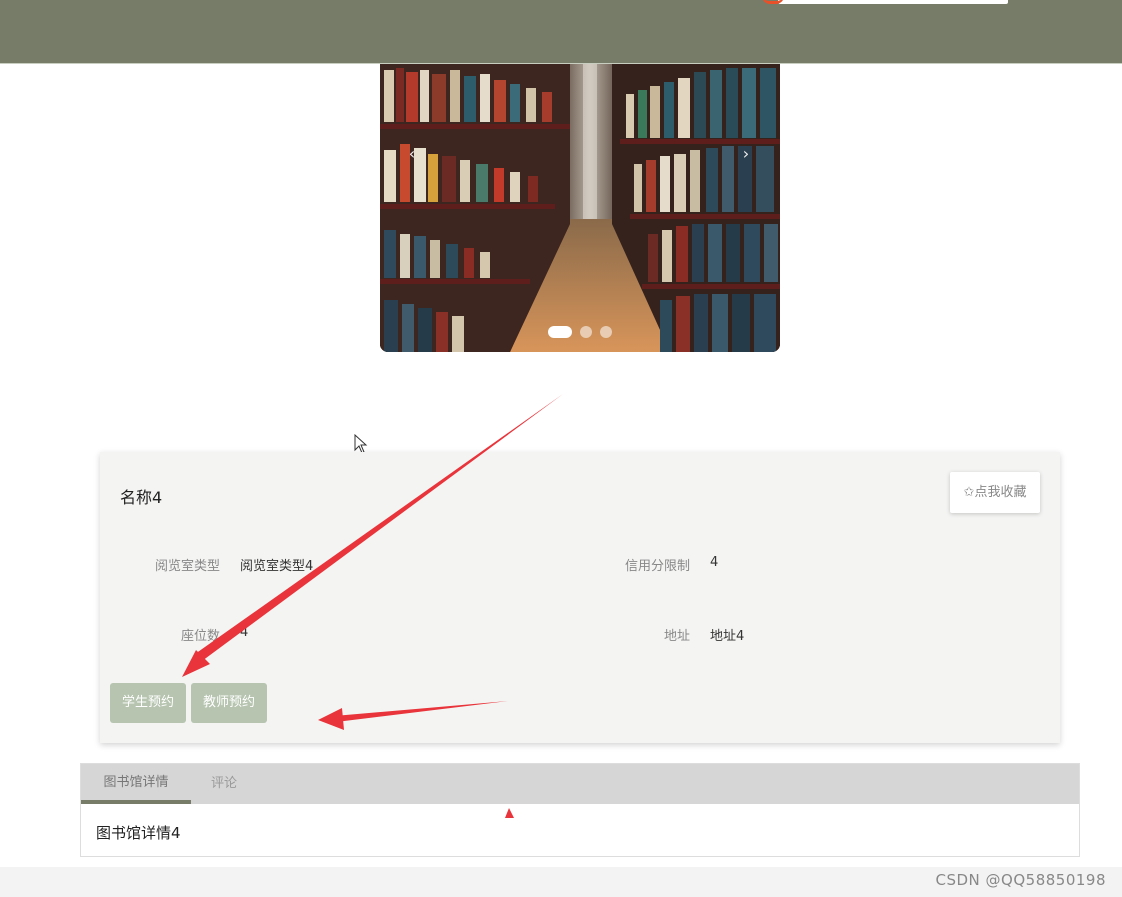 This screenshot has height=897, width=1122. What do you see at coordinates (995, 492) in the screenshot?
I see `favorite-button: ✩点我收藏` at bounding box center [995, 492].